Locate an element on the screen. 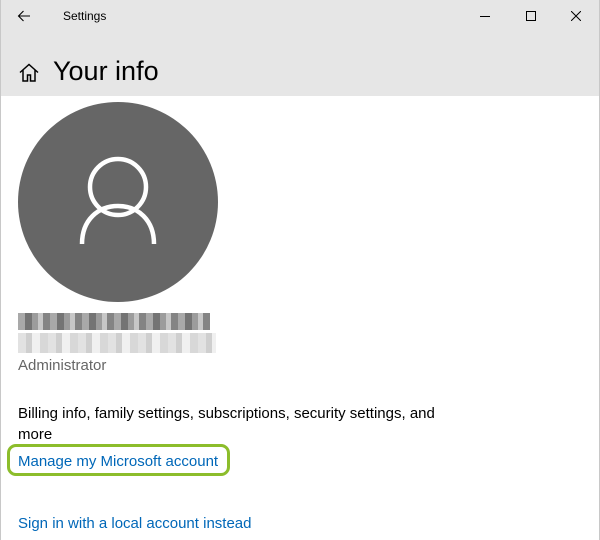 Image resolution: width=600 pixels, height=540 pixels. maximize-button is located at coordinates (531, 16).